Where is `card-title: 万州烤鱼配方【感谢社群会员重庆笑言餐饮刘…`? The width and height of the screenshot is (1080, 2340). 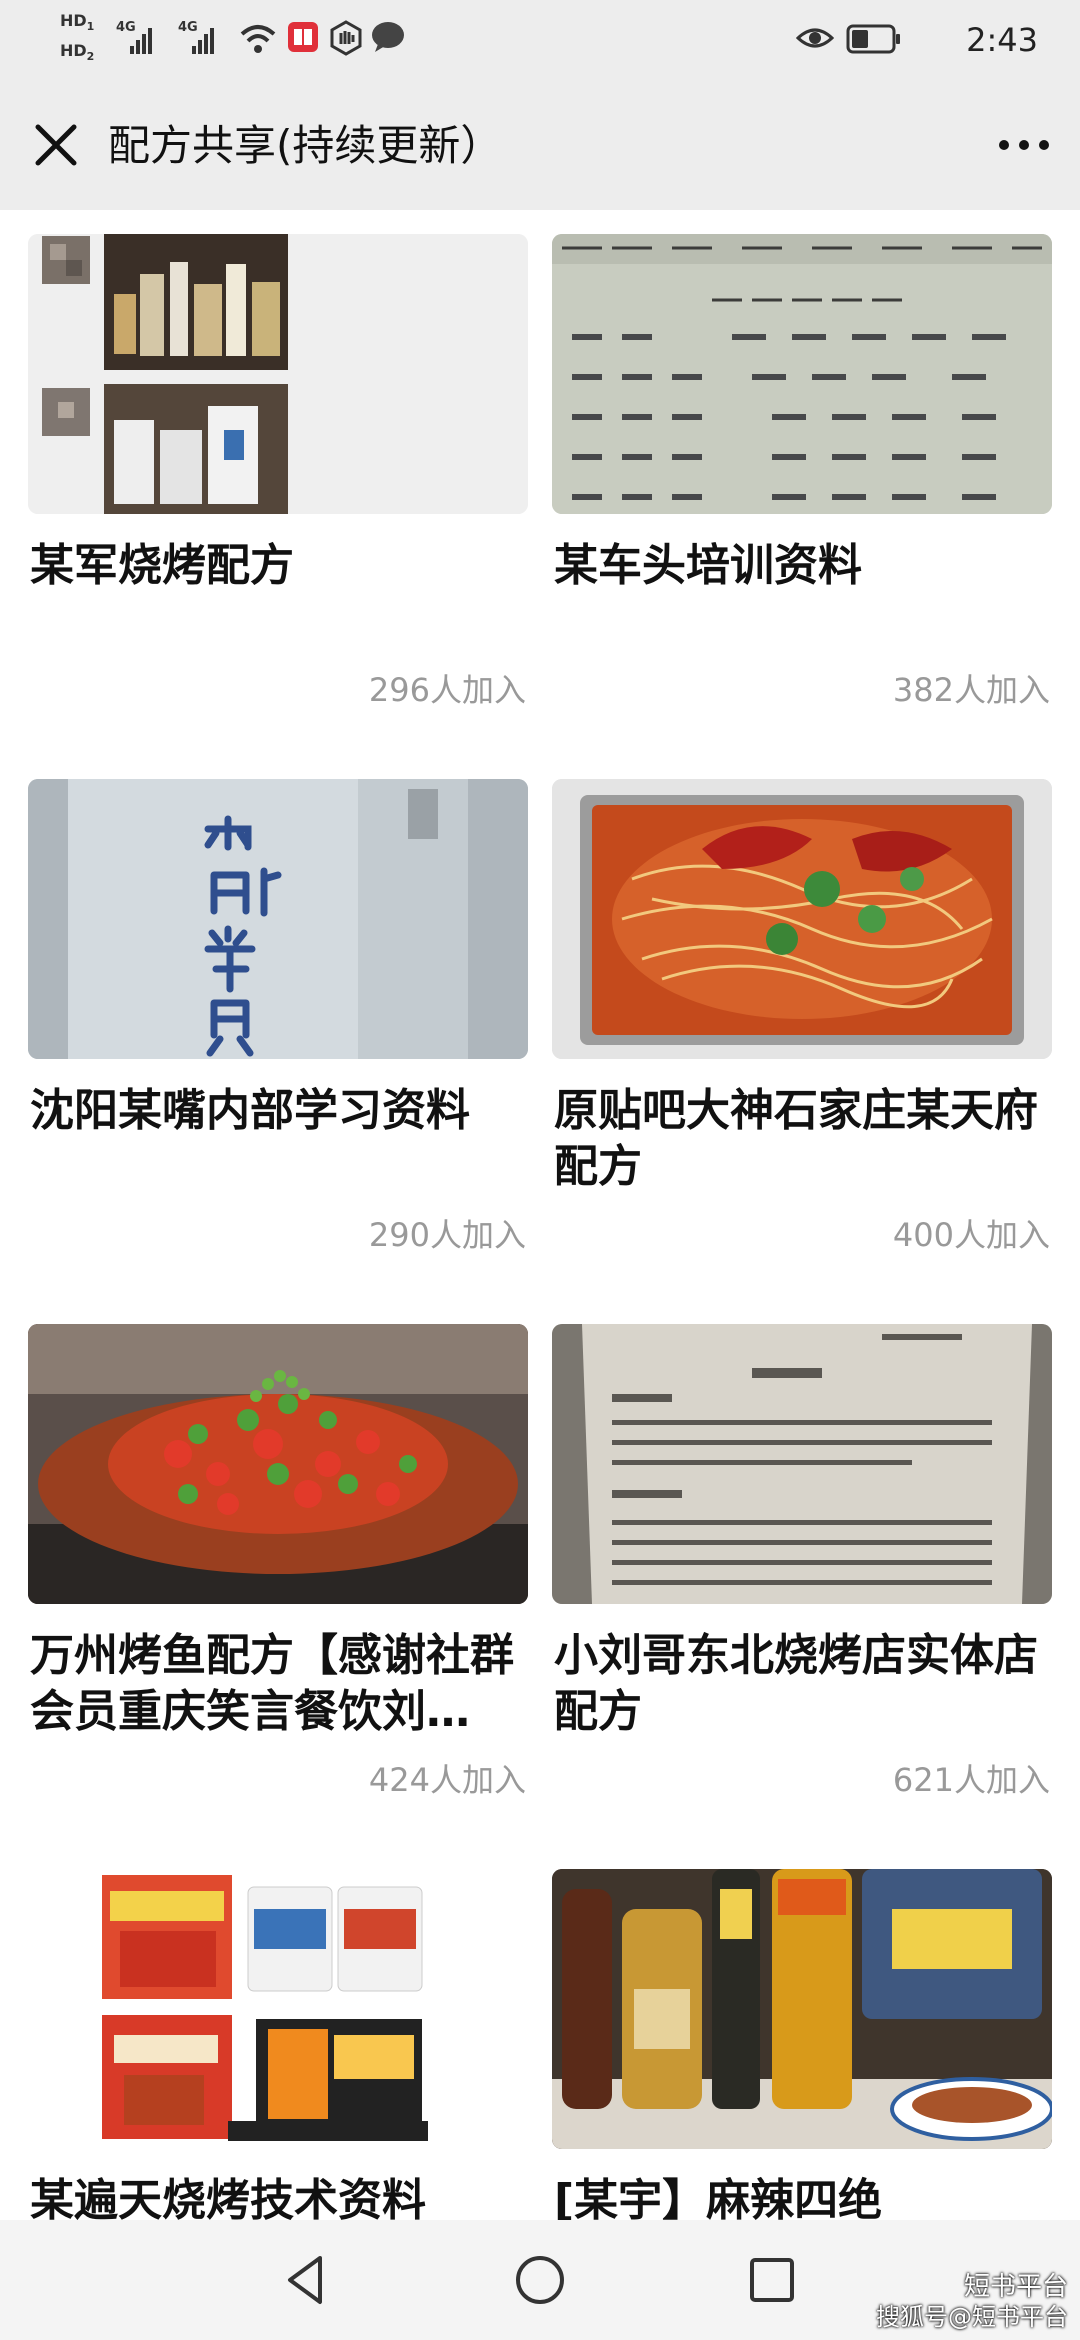
card-title: 万州烤鱼配方【感谢社群会员重庆笑言餐饮刘… is located at coordinates (272, 1683).